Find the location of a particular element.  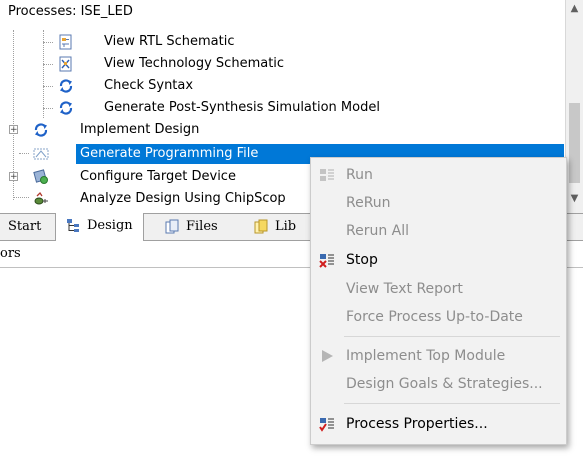

chipscope-icon is located at coordinates (41, 198).